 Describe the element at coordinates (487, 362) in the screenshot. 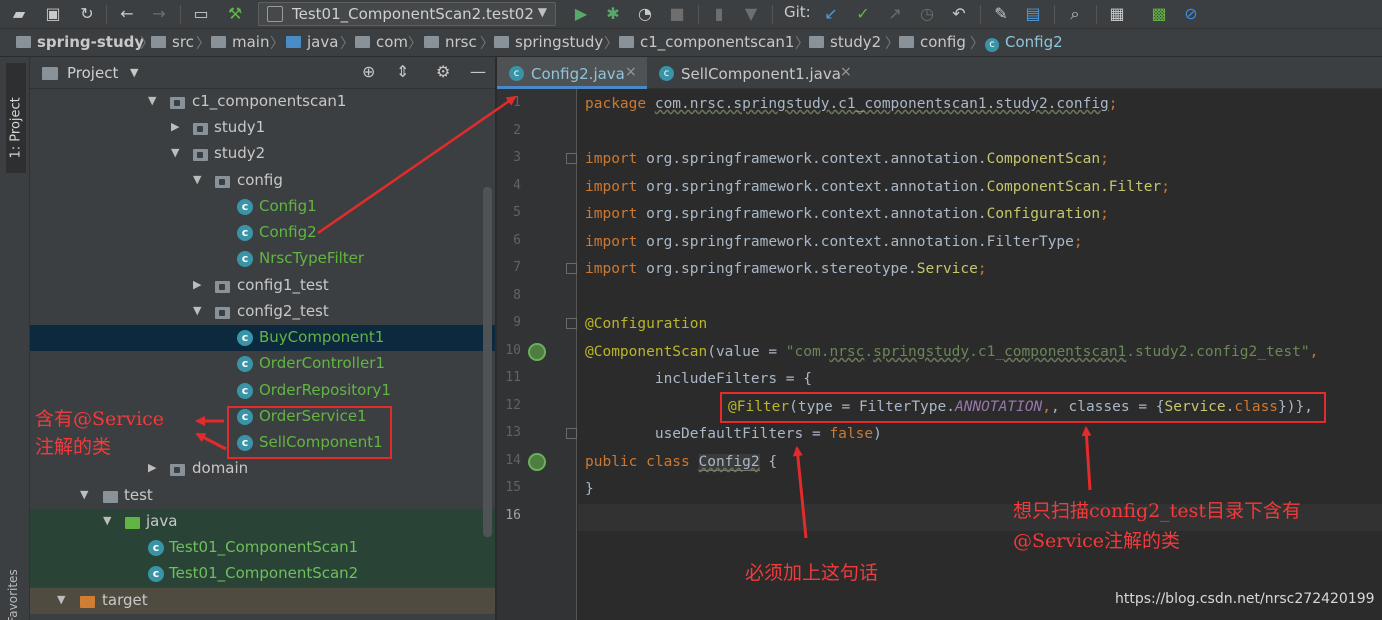

I see `project-scrollbar` at that location.